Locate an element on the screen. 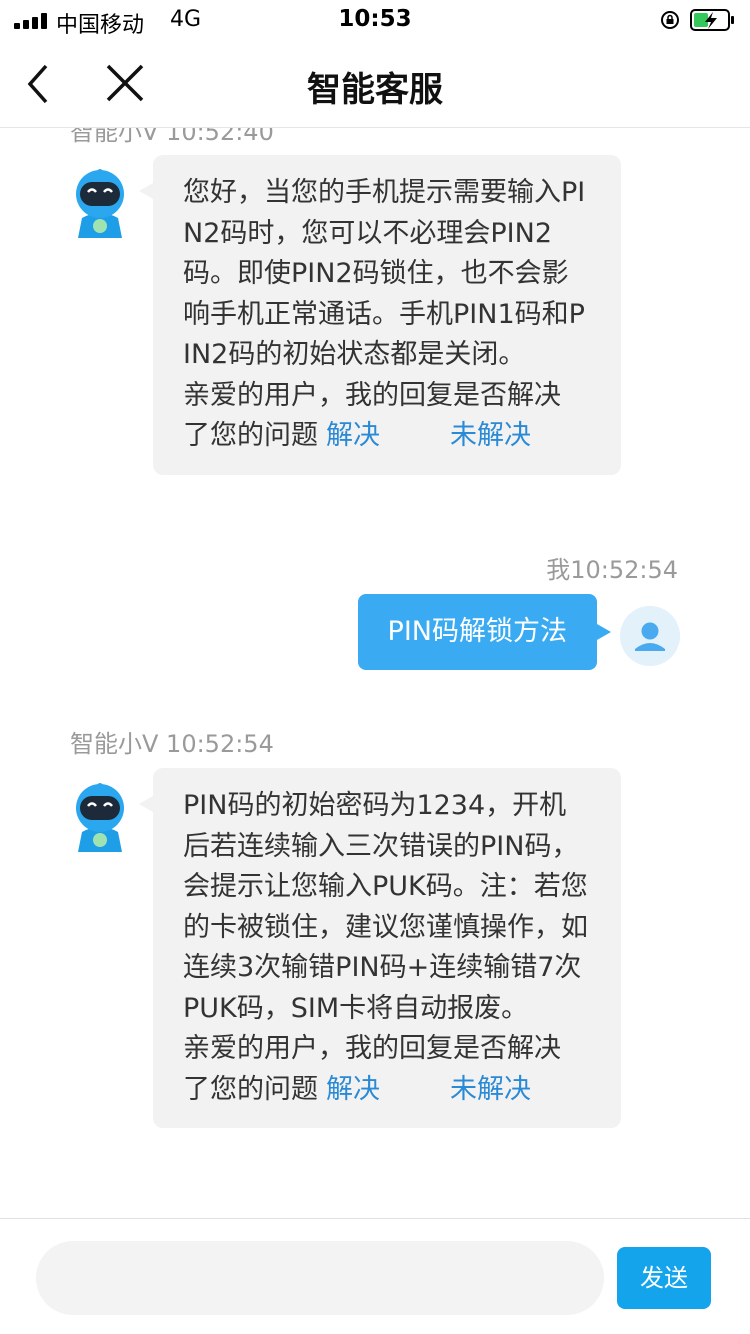 The image size is (750, 1334). message-input-bar: 发送 is located at coordinates (375, 1276).